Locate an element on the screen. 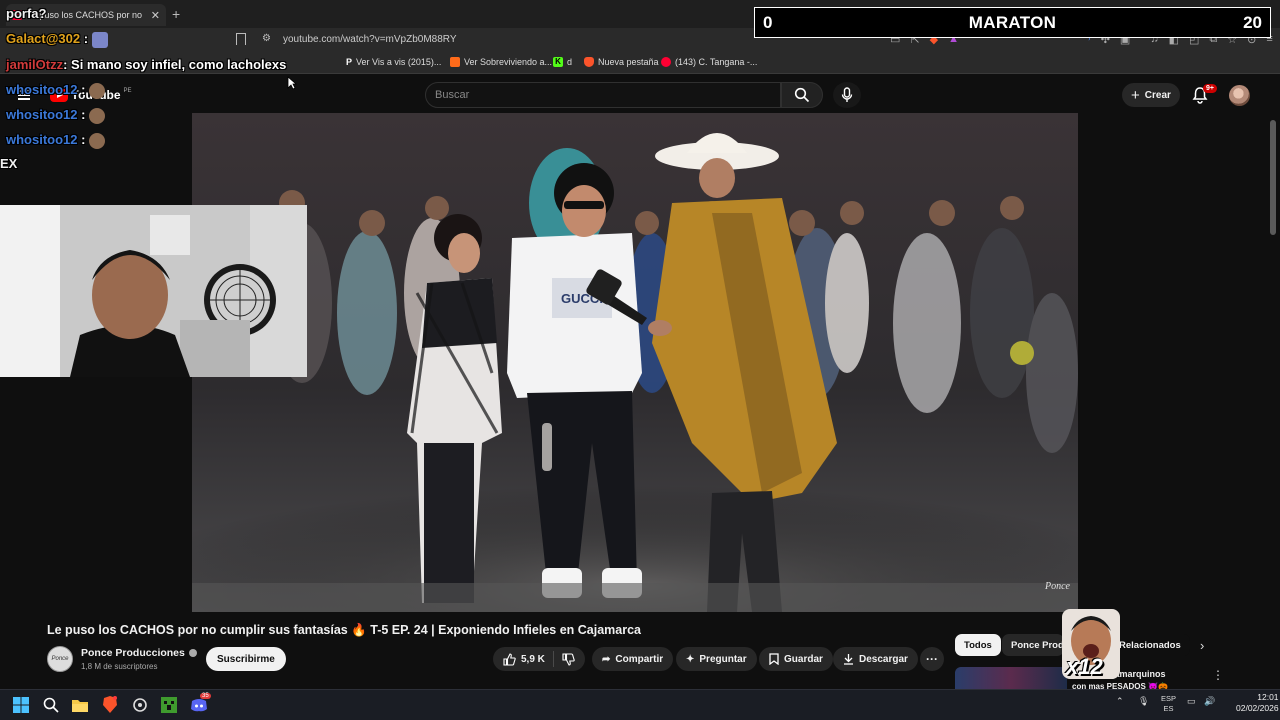 Image resolution: width=1280 pixels, height=720 pixels. more-actions-icon: ··· is located at coordinates (932, 659).